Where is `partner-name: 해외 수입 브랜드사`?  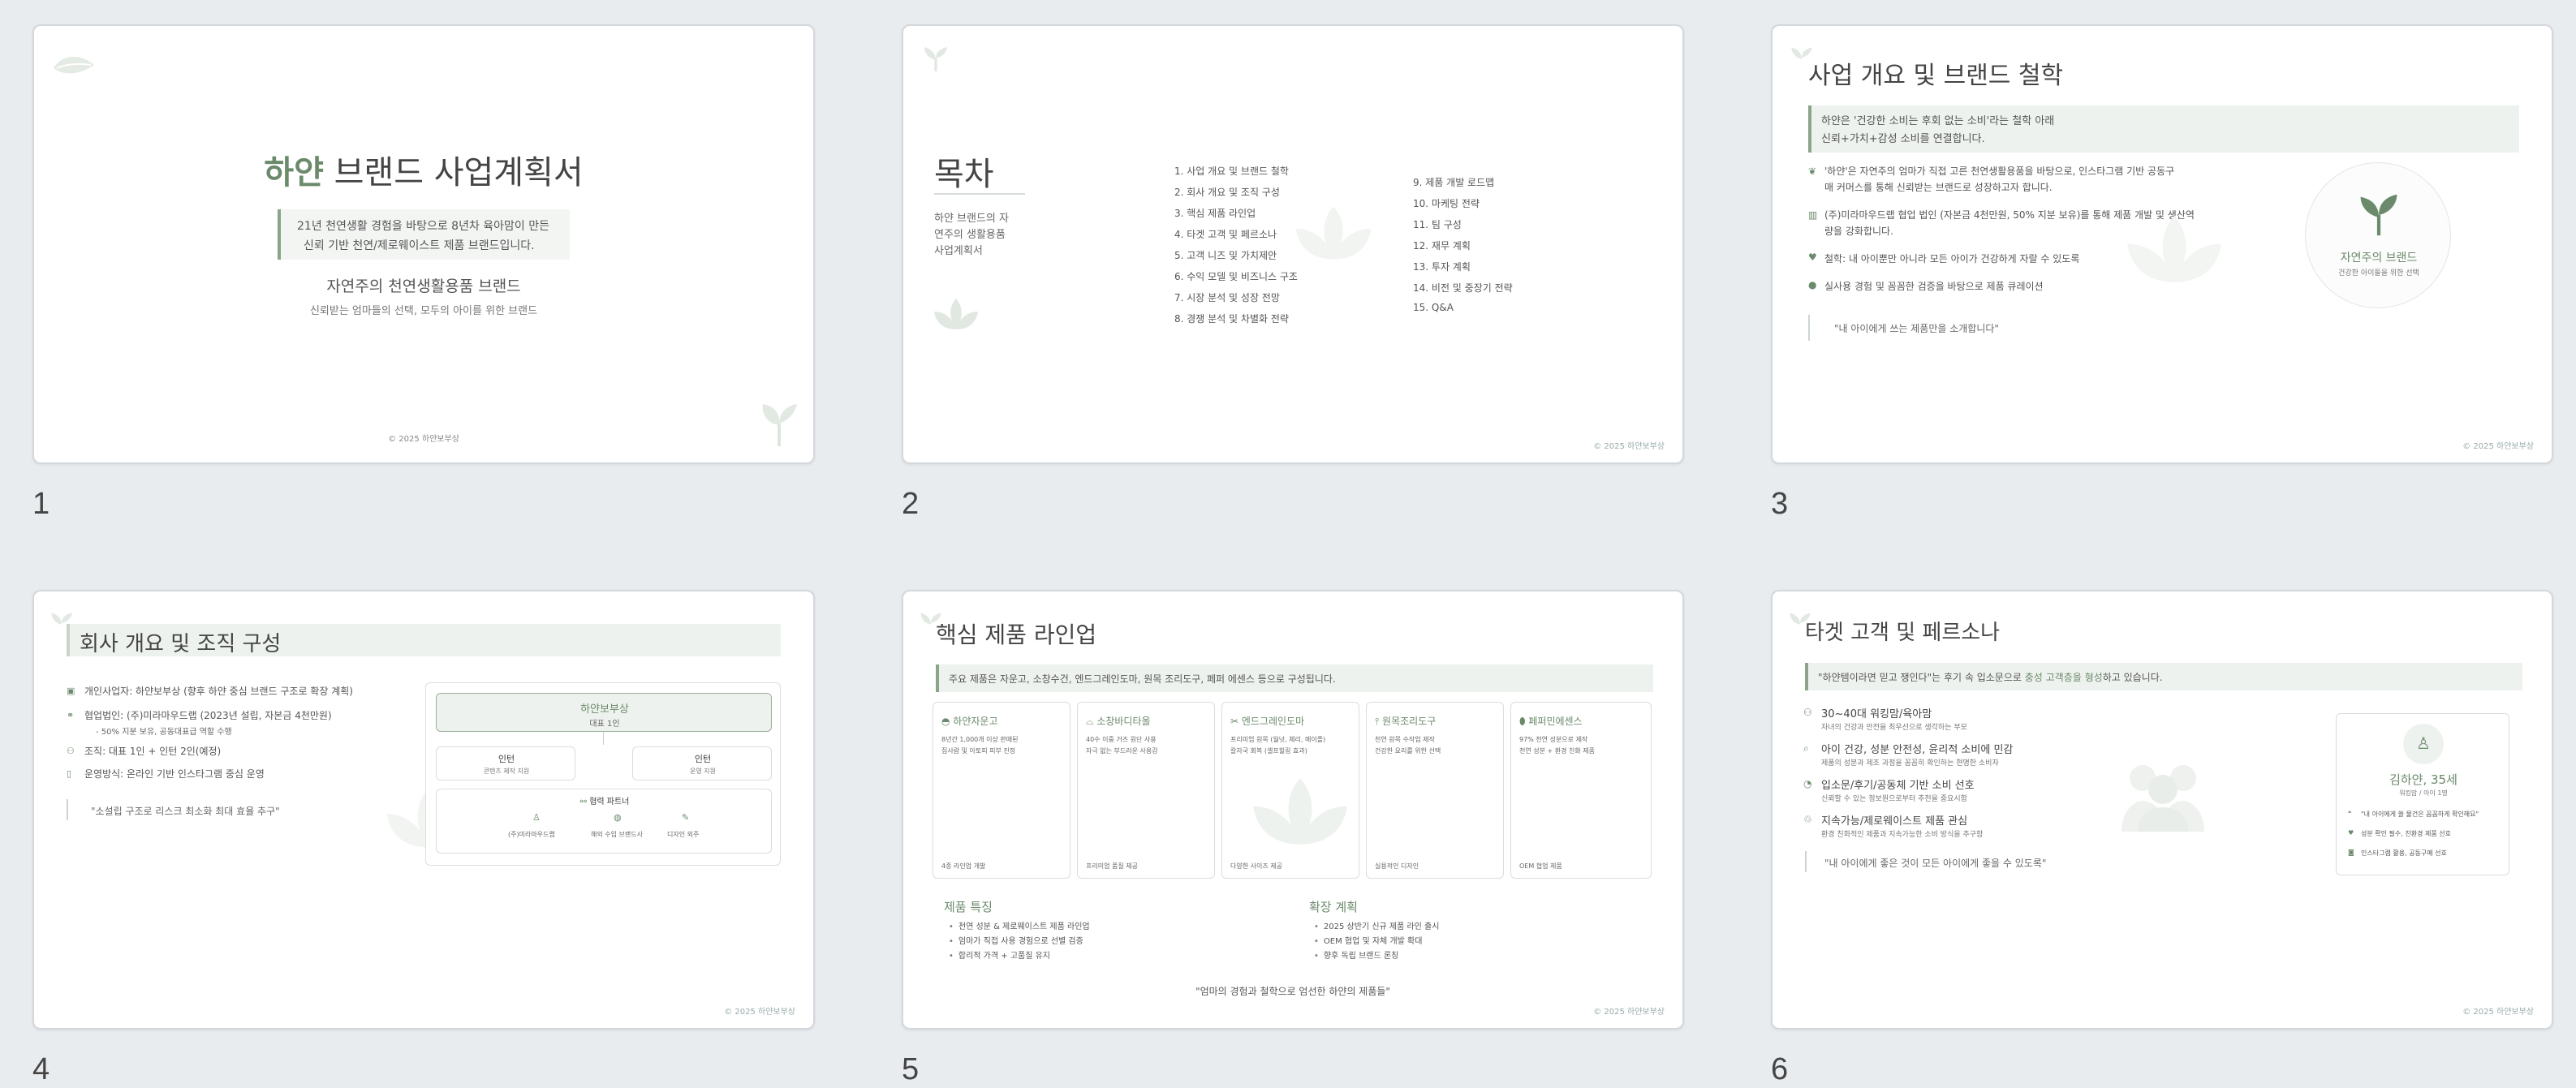
partner-name: 해외 수입 브랜드사 is located at coordinates (617, 834).